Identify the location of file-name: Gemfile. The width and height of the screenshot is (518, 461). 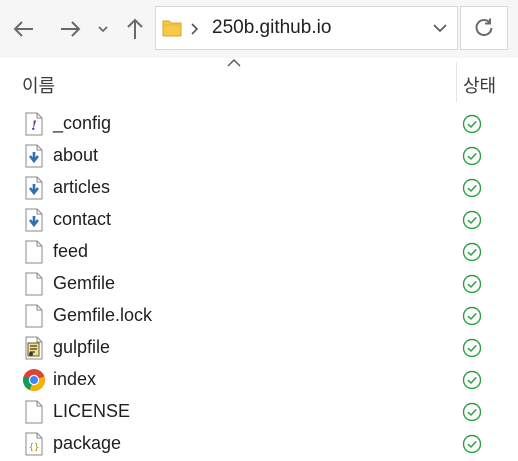
(84, 283).